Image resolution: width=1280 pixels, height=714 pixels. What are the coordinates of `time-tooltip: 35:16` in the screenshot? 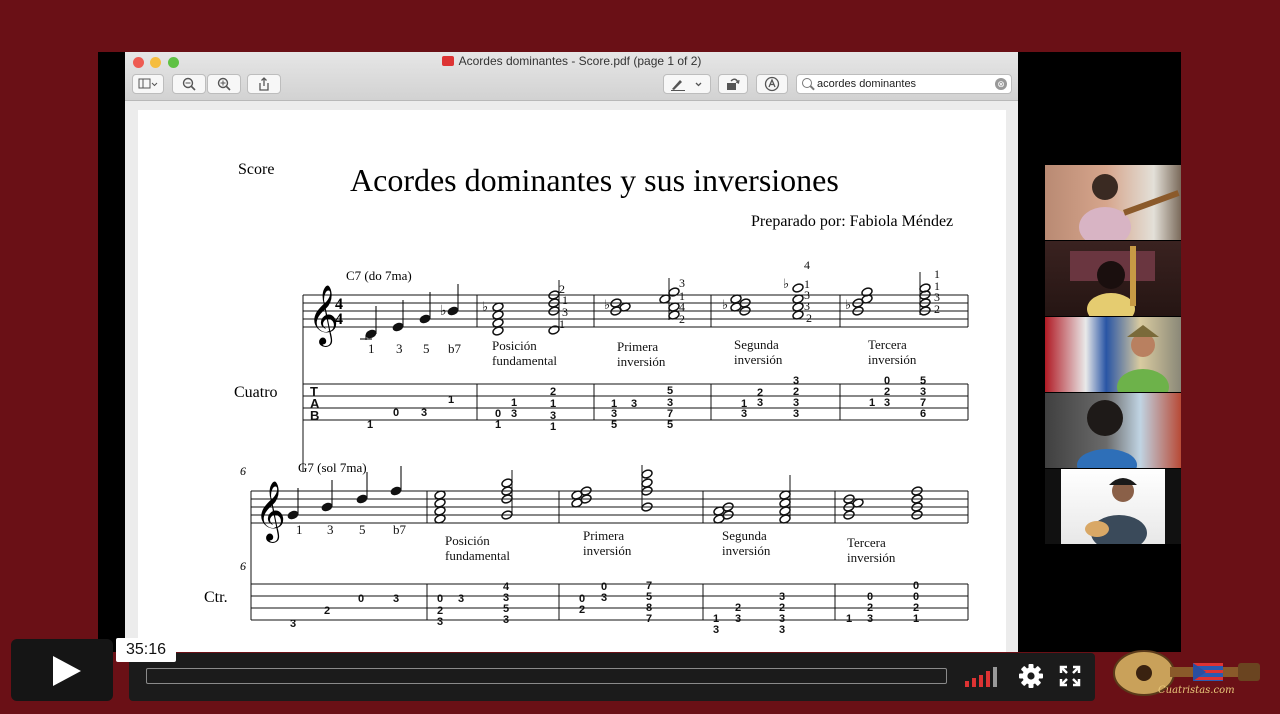 It's located at (146, 650).